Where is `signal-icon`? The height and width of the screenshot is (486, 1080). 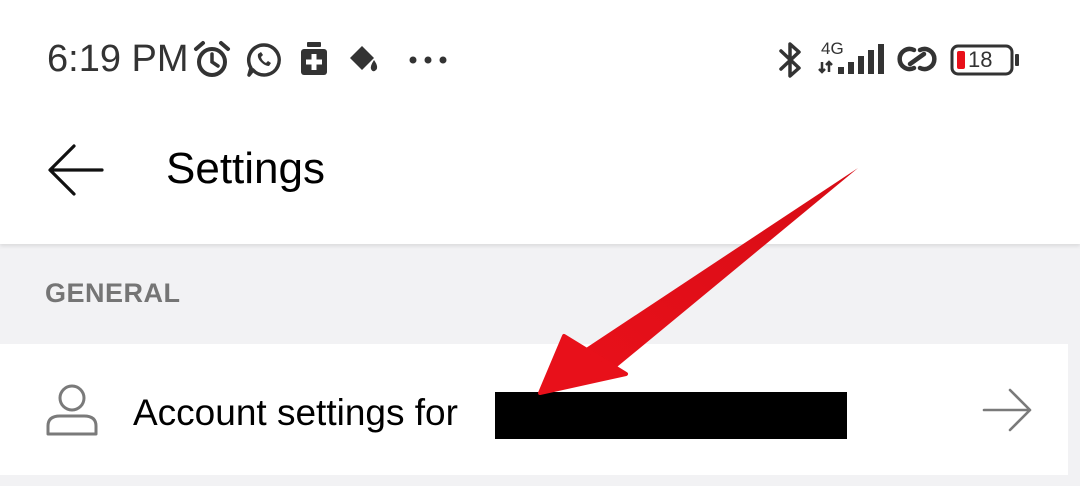 signal-icon is located at coordinates (851, 59).